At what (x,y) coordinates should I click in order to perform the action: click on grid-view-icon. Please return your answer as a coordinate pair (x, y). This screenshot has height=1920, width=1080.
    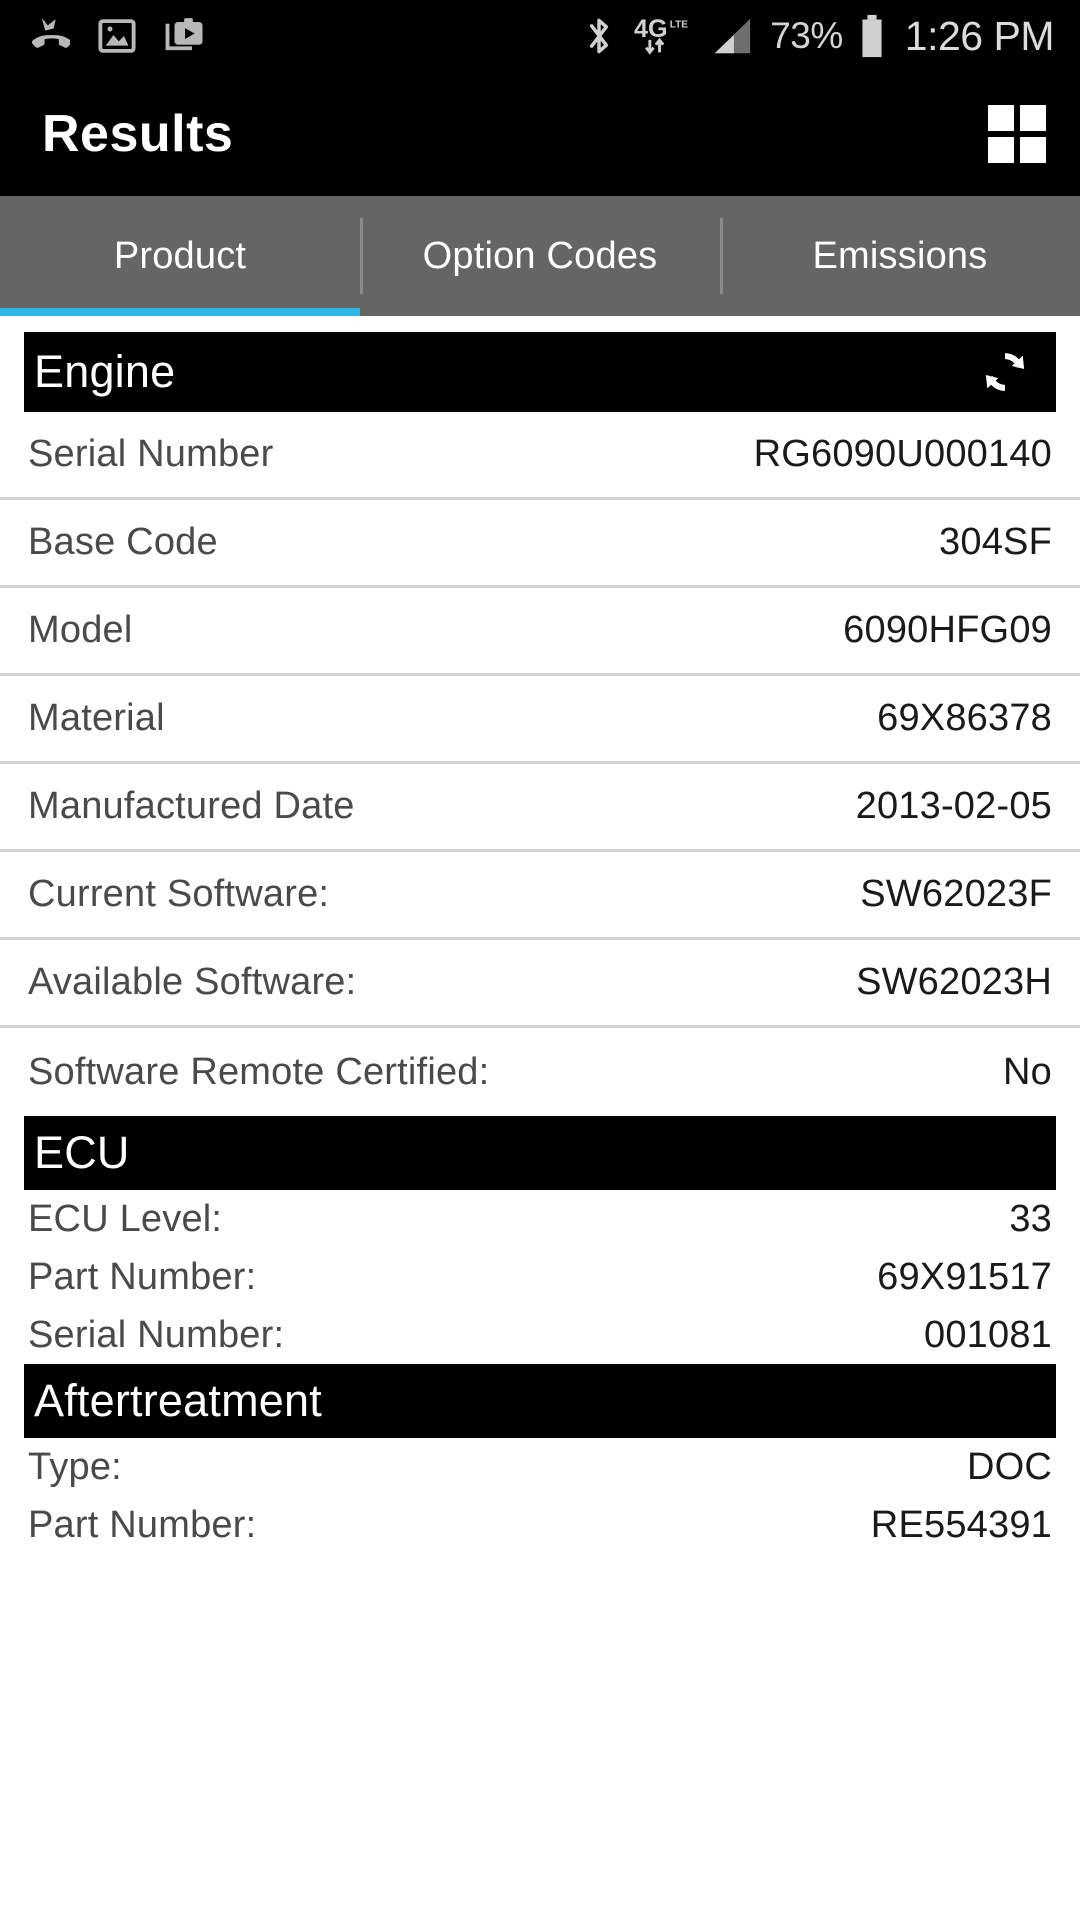
    Looking at the image, I should click on (1017, 134).